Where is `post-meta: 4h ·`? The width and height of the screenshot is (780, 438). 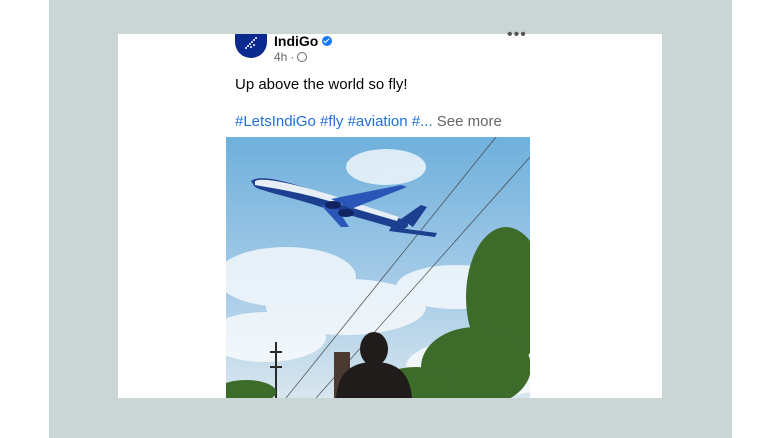 post-meta: 4h · is located at coordinates (291, 57).